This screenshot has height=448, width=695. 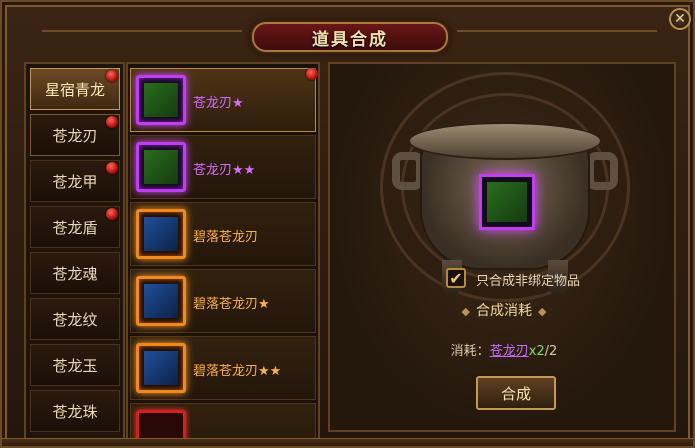 I want to click on synthesize-button-label: 合成, so click(x=515, y=393).